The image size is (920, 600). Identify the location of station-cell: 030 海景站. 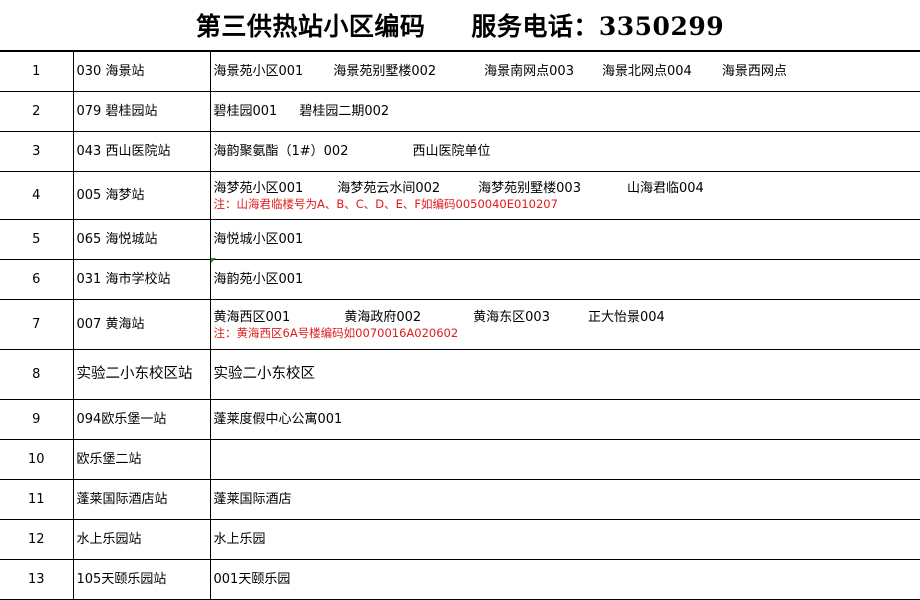
(141, 71).